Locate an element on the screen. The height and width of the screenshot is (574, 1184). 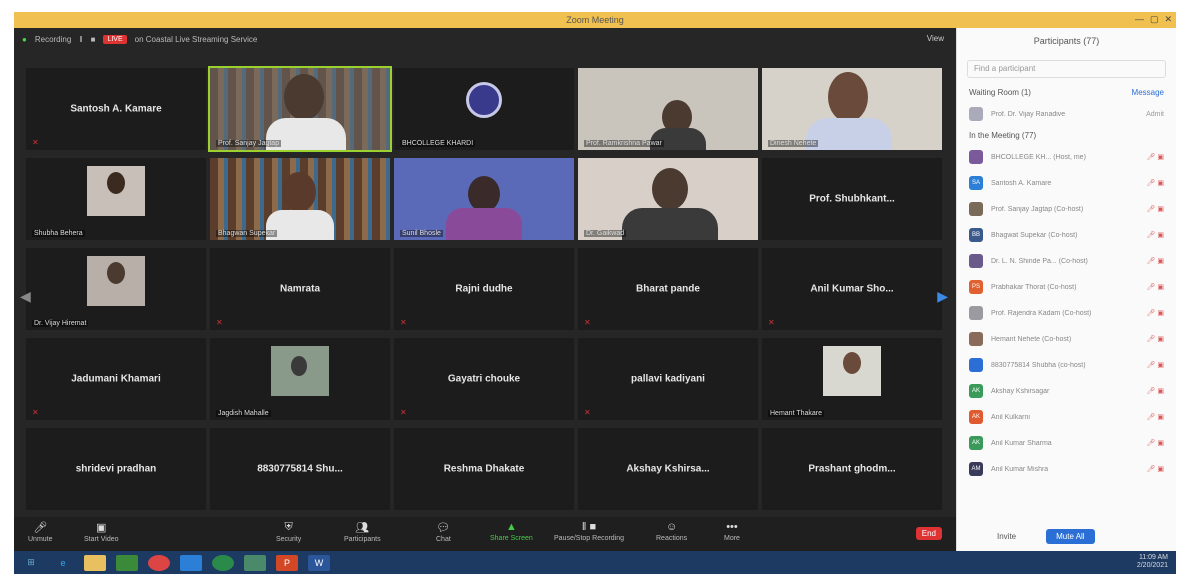
participant-tile: Bhagwan Supekar is located at coordinates (300, 199).